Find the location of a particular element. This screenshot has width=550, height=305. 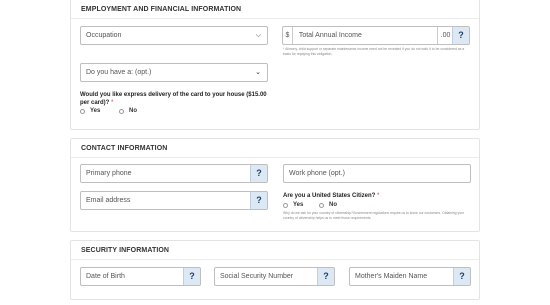

work-phone-placeholder: Work phone (opt.) is located at coordinates (317, 173).